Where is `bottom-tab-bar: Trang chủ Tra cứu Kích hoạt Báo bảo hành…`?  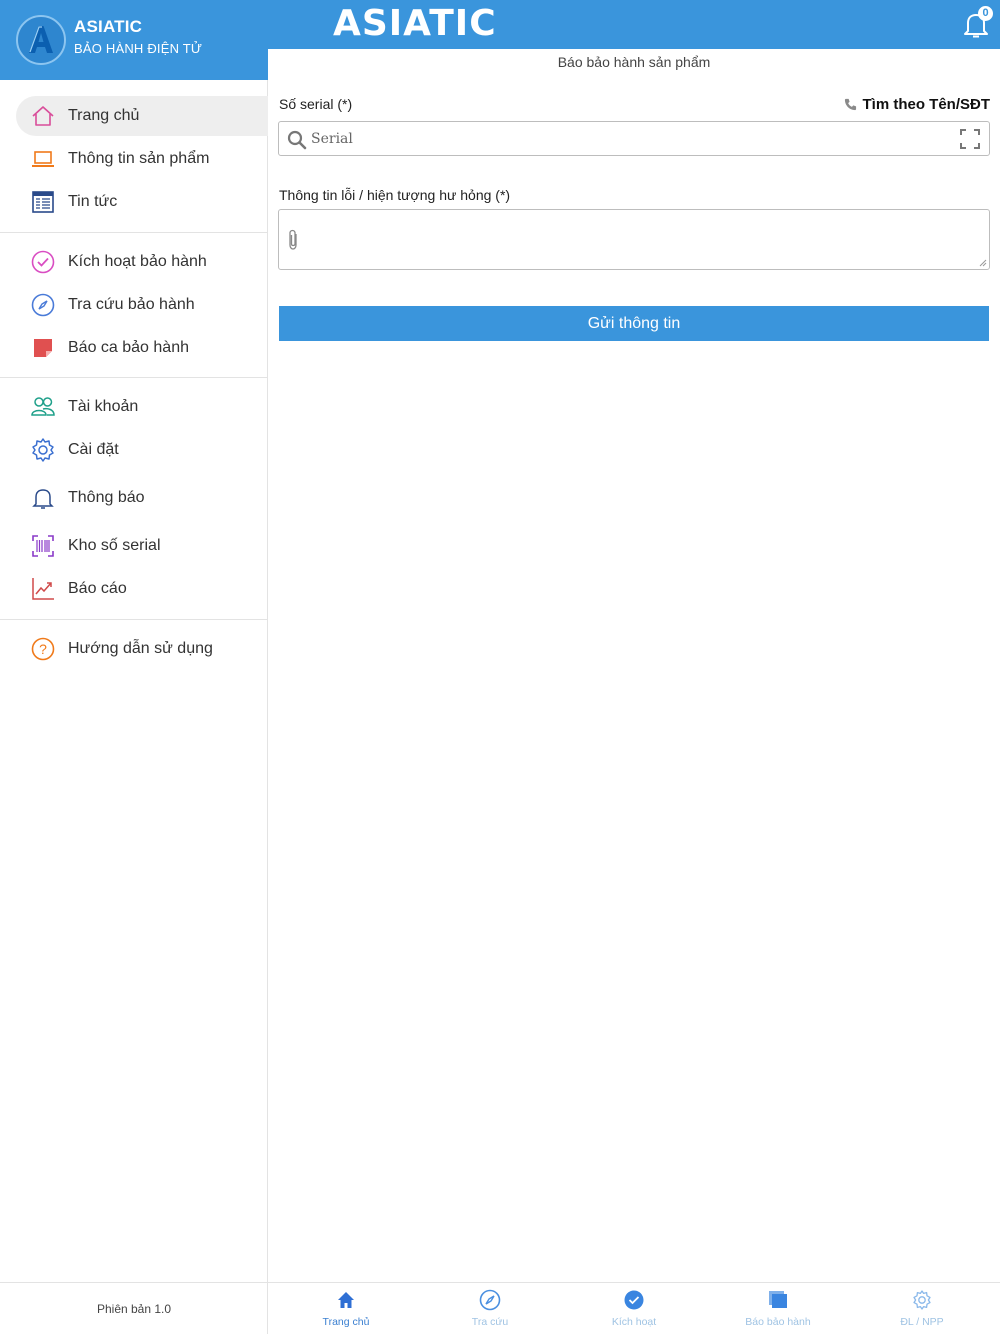
bottom-tab-bar: Trang chủ Tra cứu Kích hoạt Báo bảo hành… is located at coordinates (634, 1308).